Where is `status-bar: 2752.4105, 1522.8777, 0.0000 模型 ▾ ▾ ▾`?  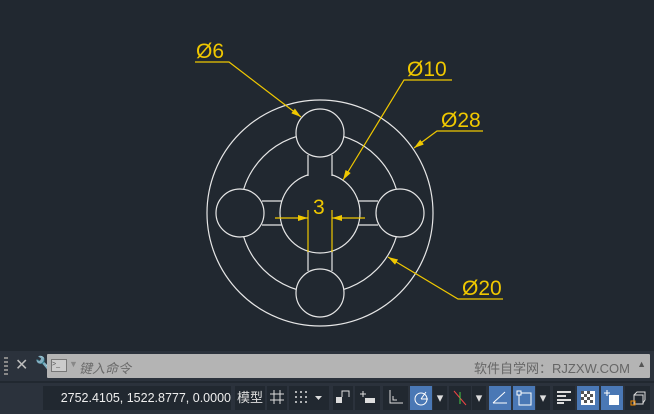
status-bar: 2752.4105, 1522.8777, 0.0000 模型 ▾ ▾ ▾ is located at coordinates (327, 398).